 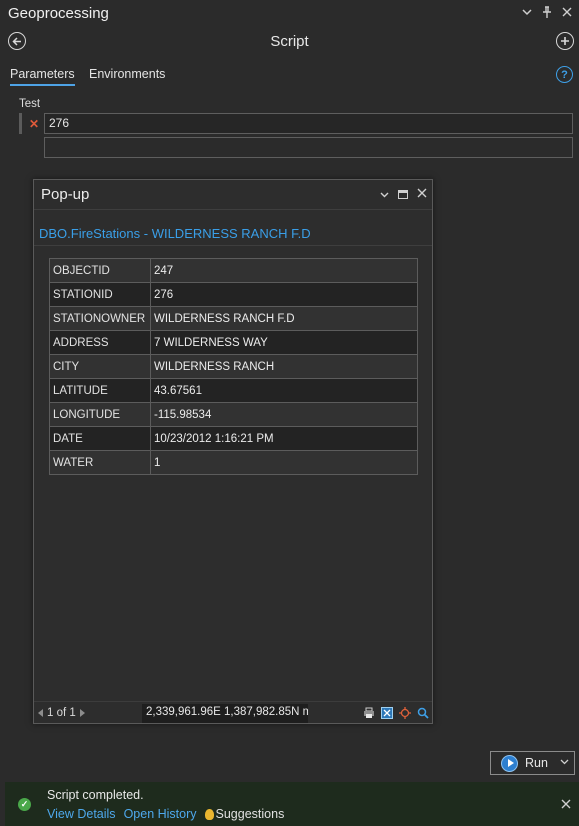 I want to click on attribute-value: WILDERNESS RANCH, so click(x=284, y=366).